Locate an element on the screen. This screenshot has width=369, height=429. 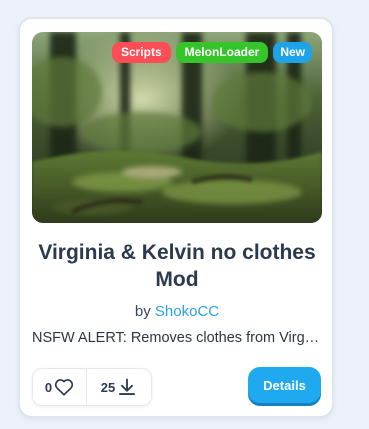
badge-group: Scripts MelonLoader New is located at coordinates (211, 52).